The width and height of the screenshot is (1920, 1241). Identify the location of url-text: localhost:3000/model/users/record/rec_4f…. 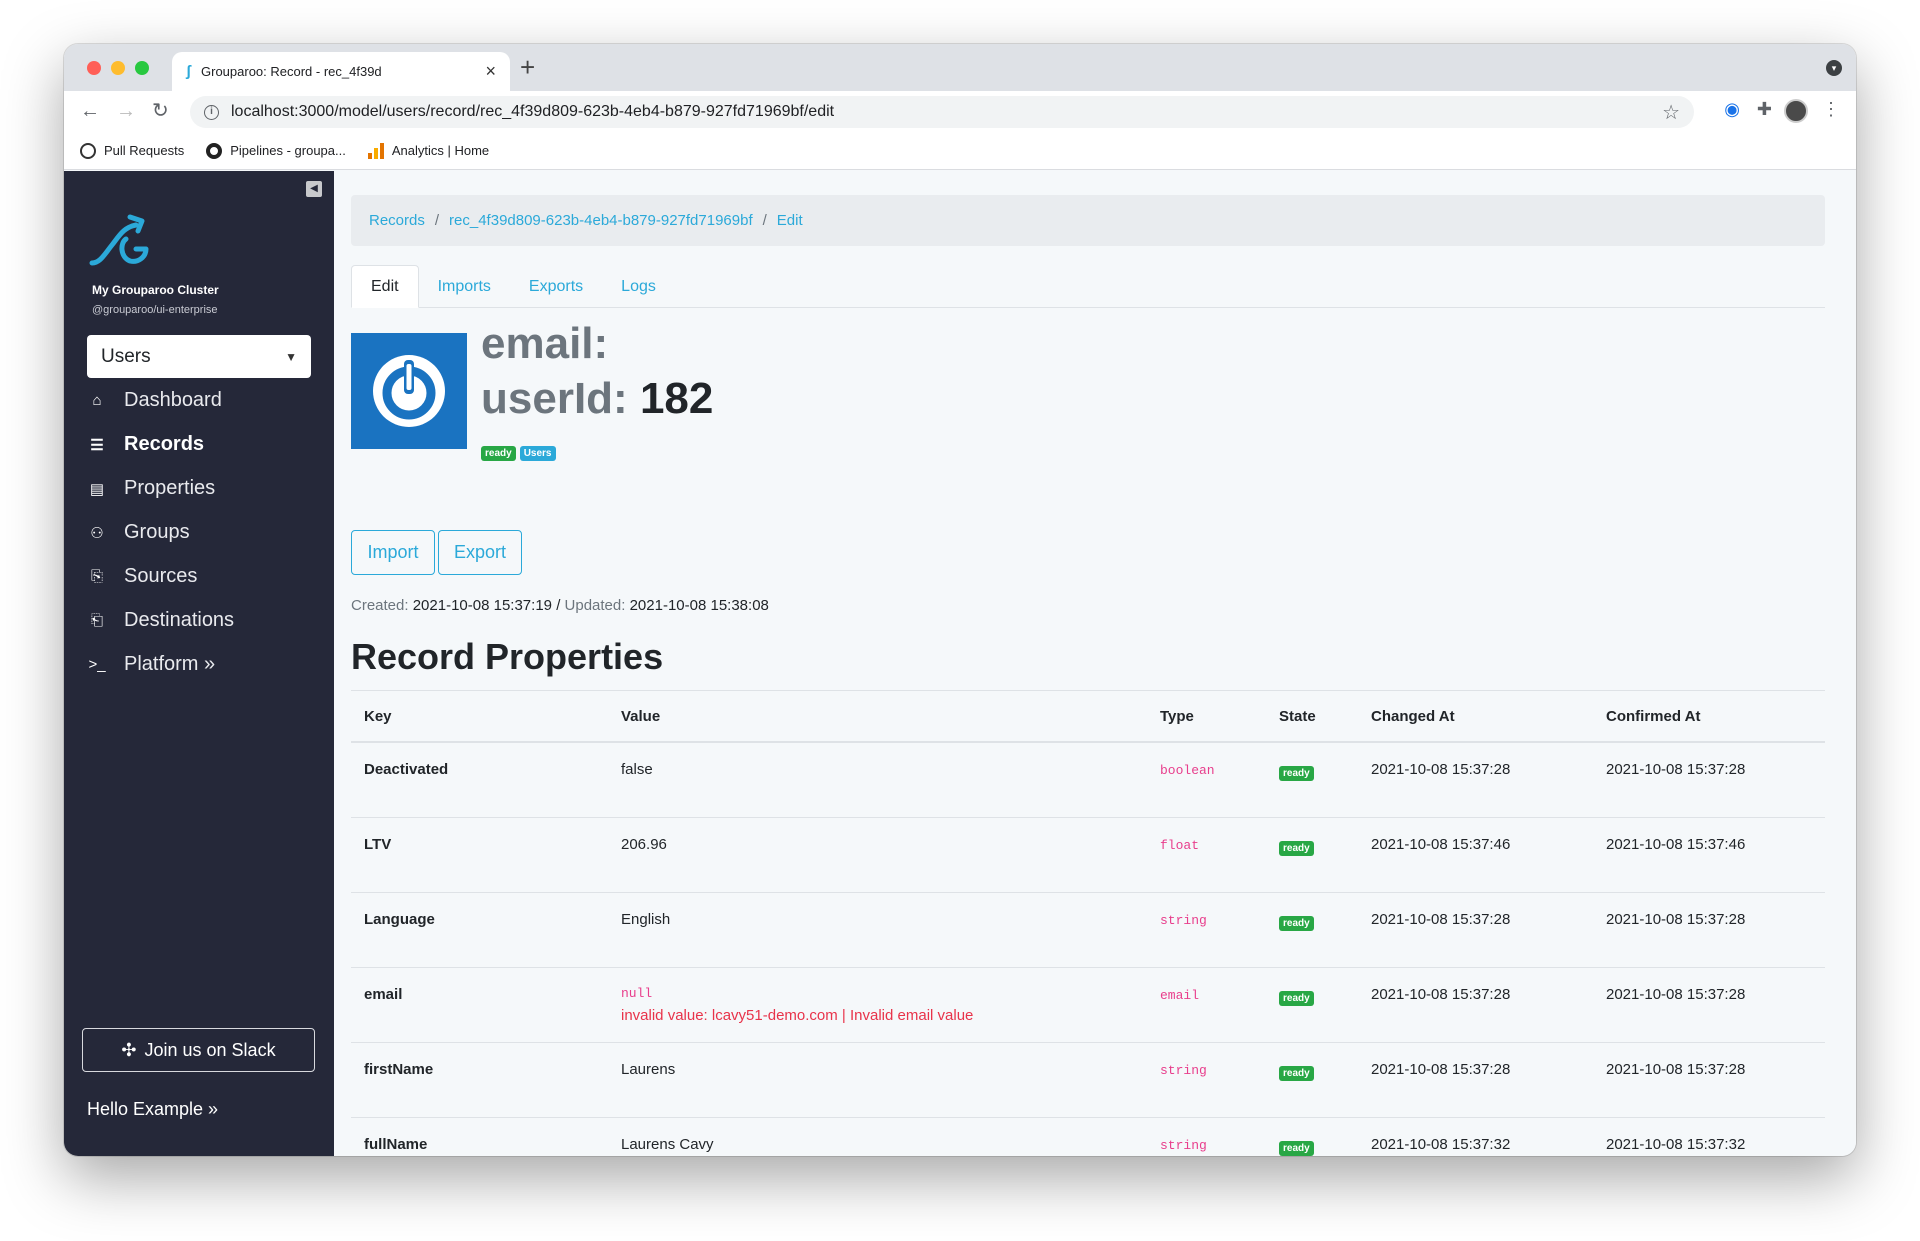
(533, 111).